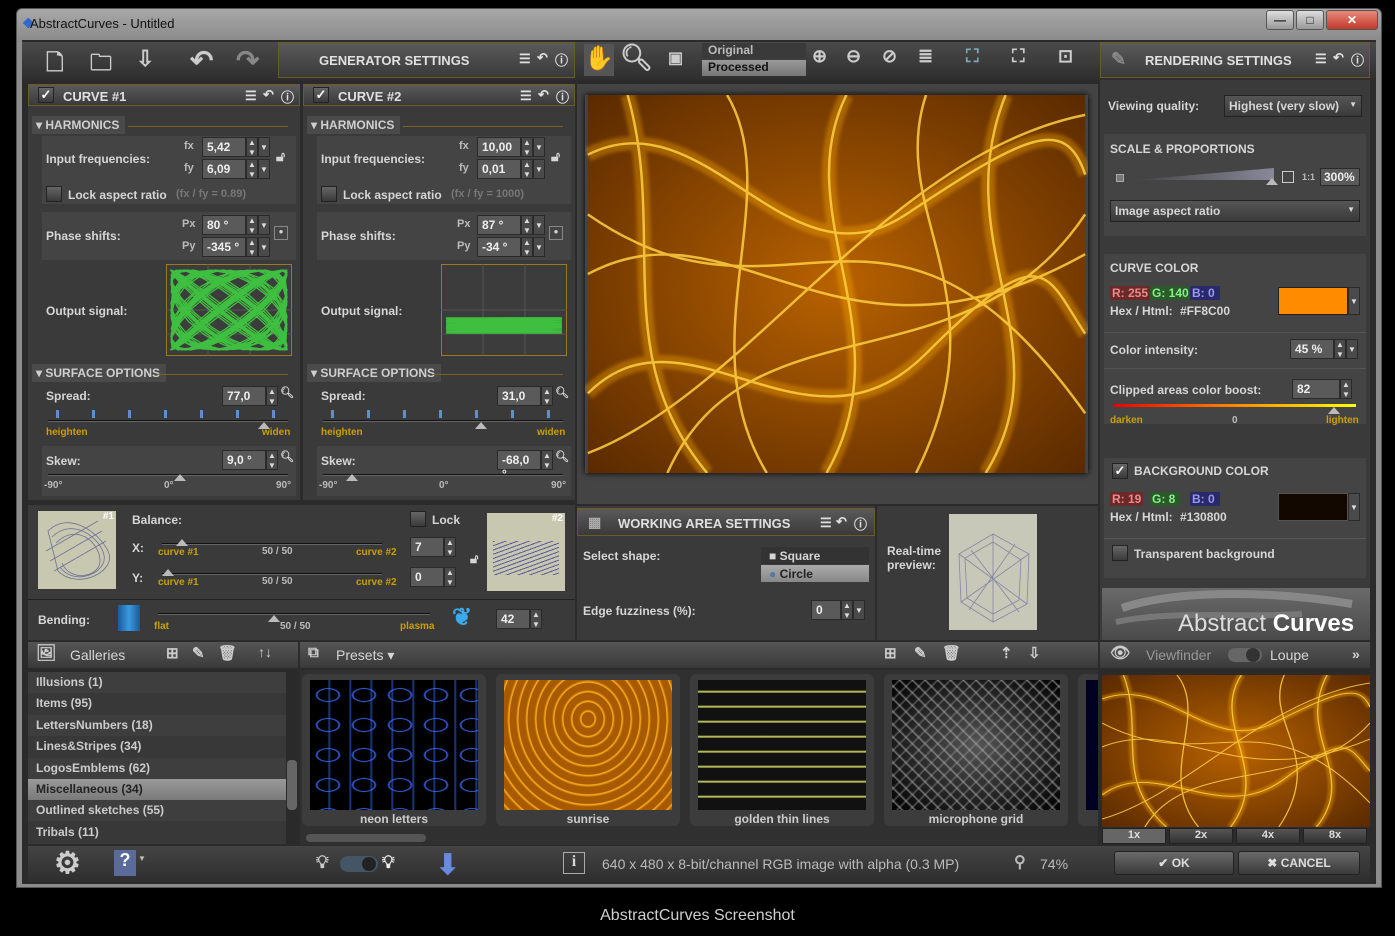 This screenshot has height=936, width=1395. Describe the element at coordinates (951, 653) in the screenshot. I see `delete-preset-icon: 🗑︎` at that location.